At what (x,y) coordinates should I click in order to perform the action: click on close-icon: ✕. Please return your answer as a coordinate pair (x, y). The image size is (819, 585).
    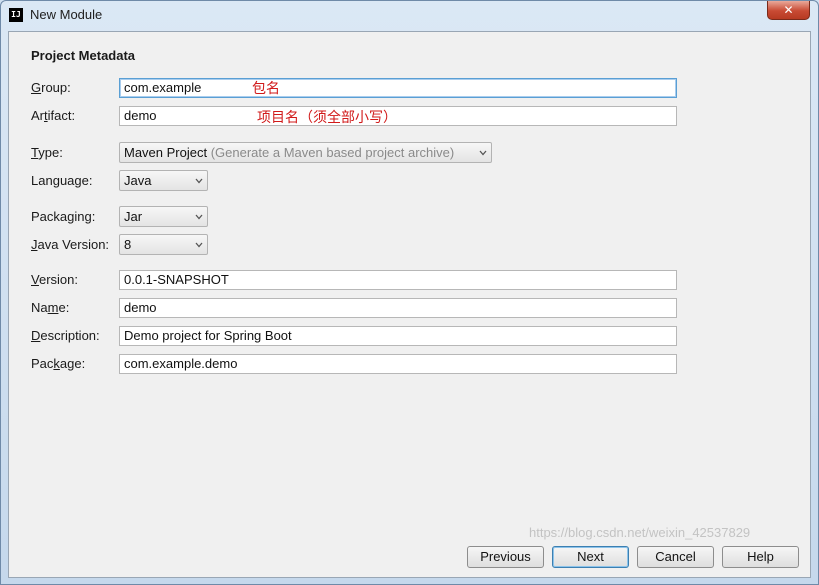
    Looking at the image, I should click on (788, 10).